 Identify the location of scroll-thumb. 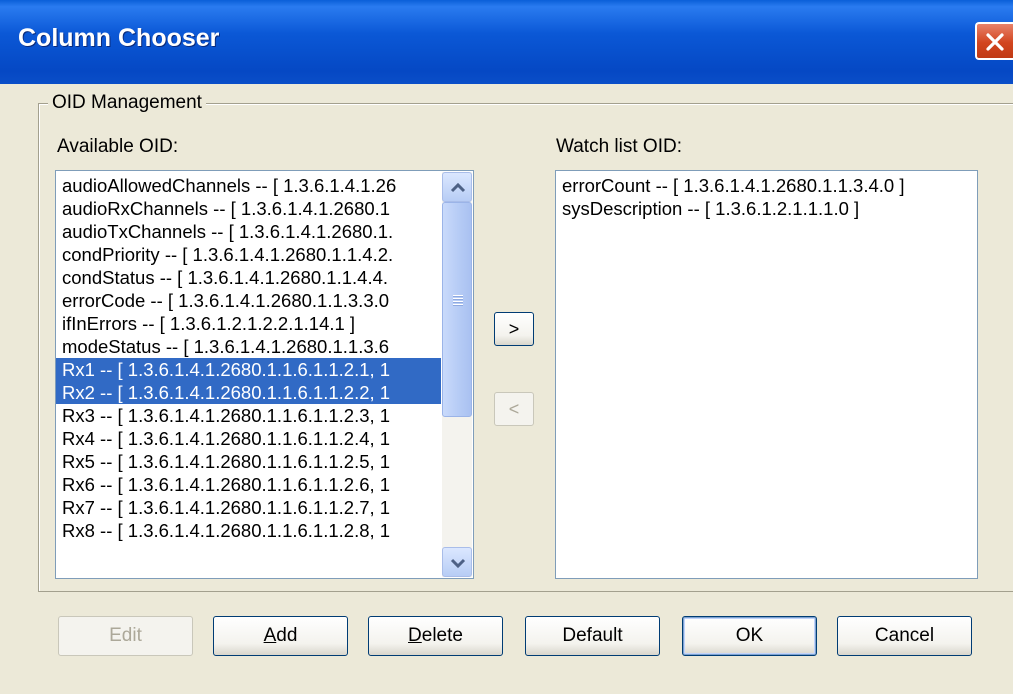
(457, 309).